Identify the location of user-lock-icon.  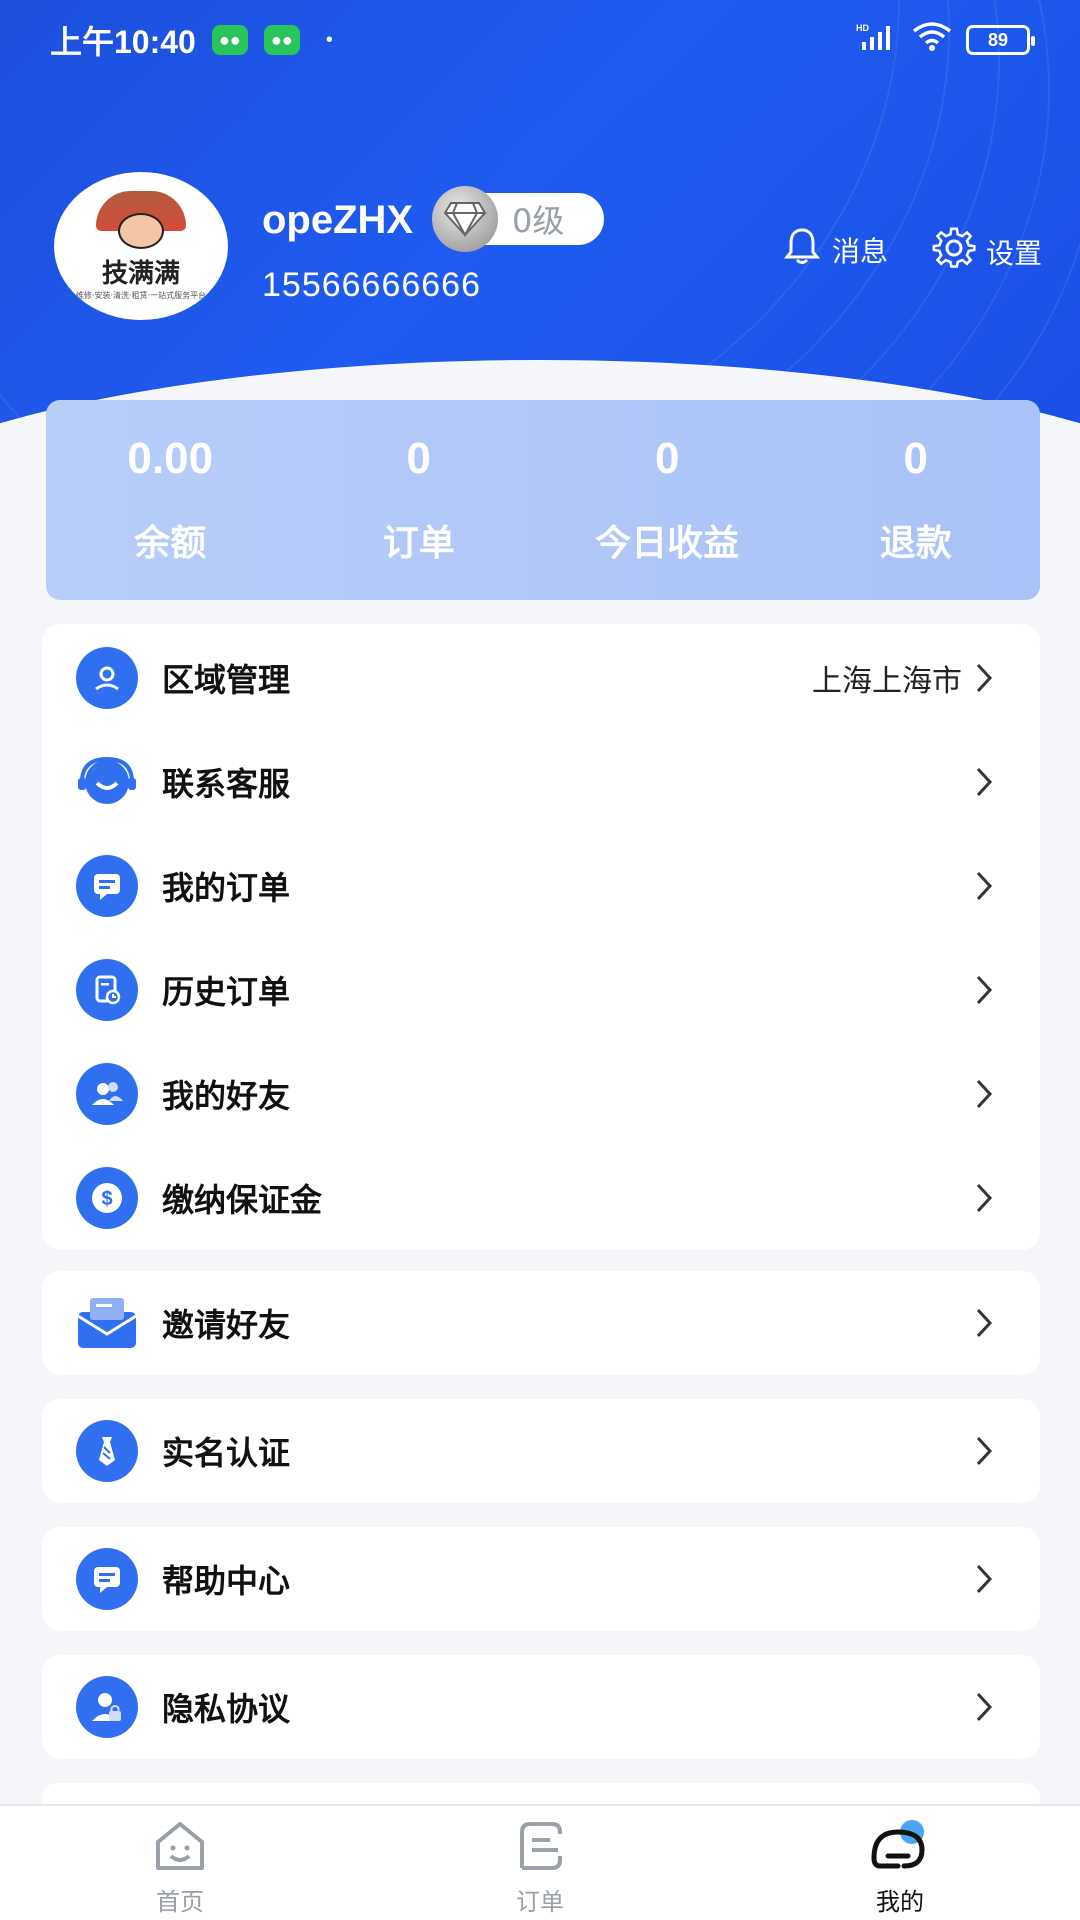
(107, 1707).